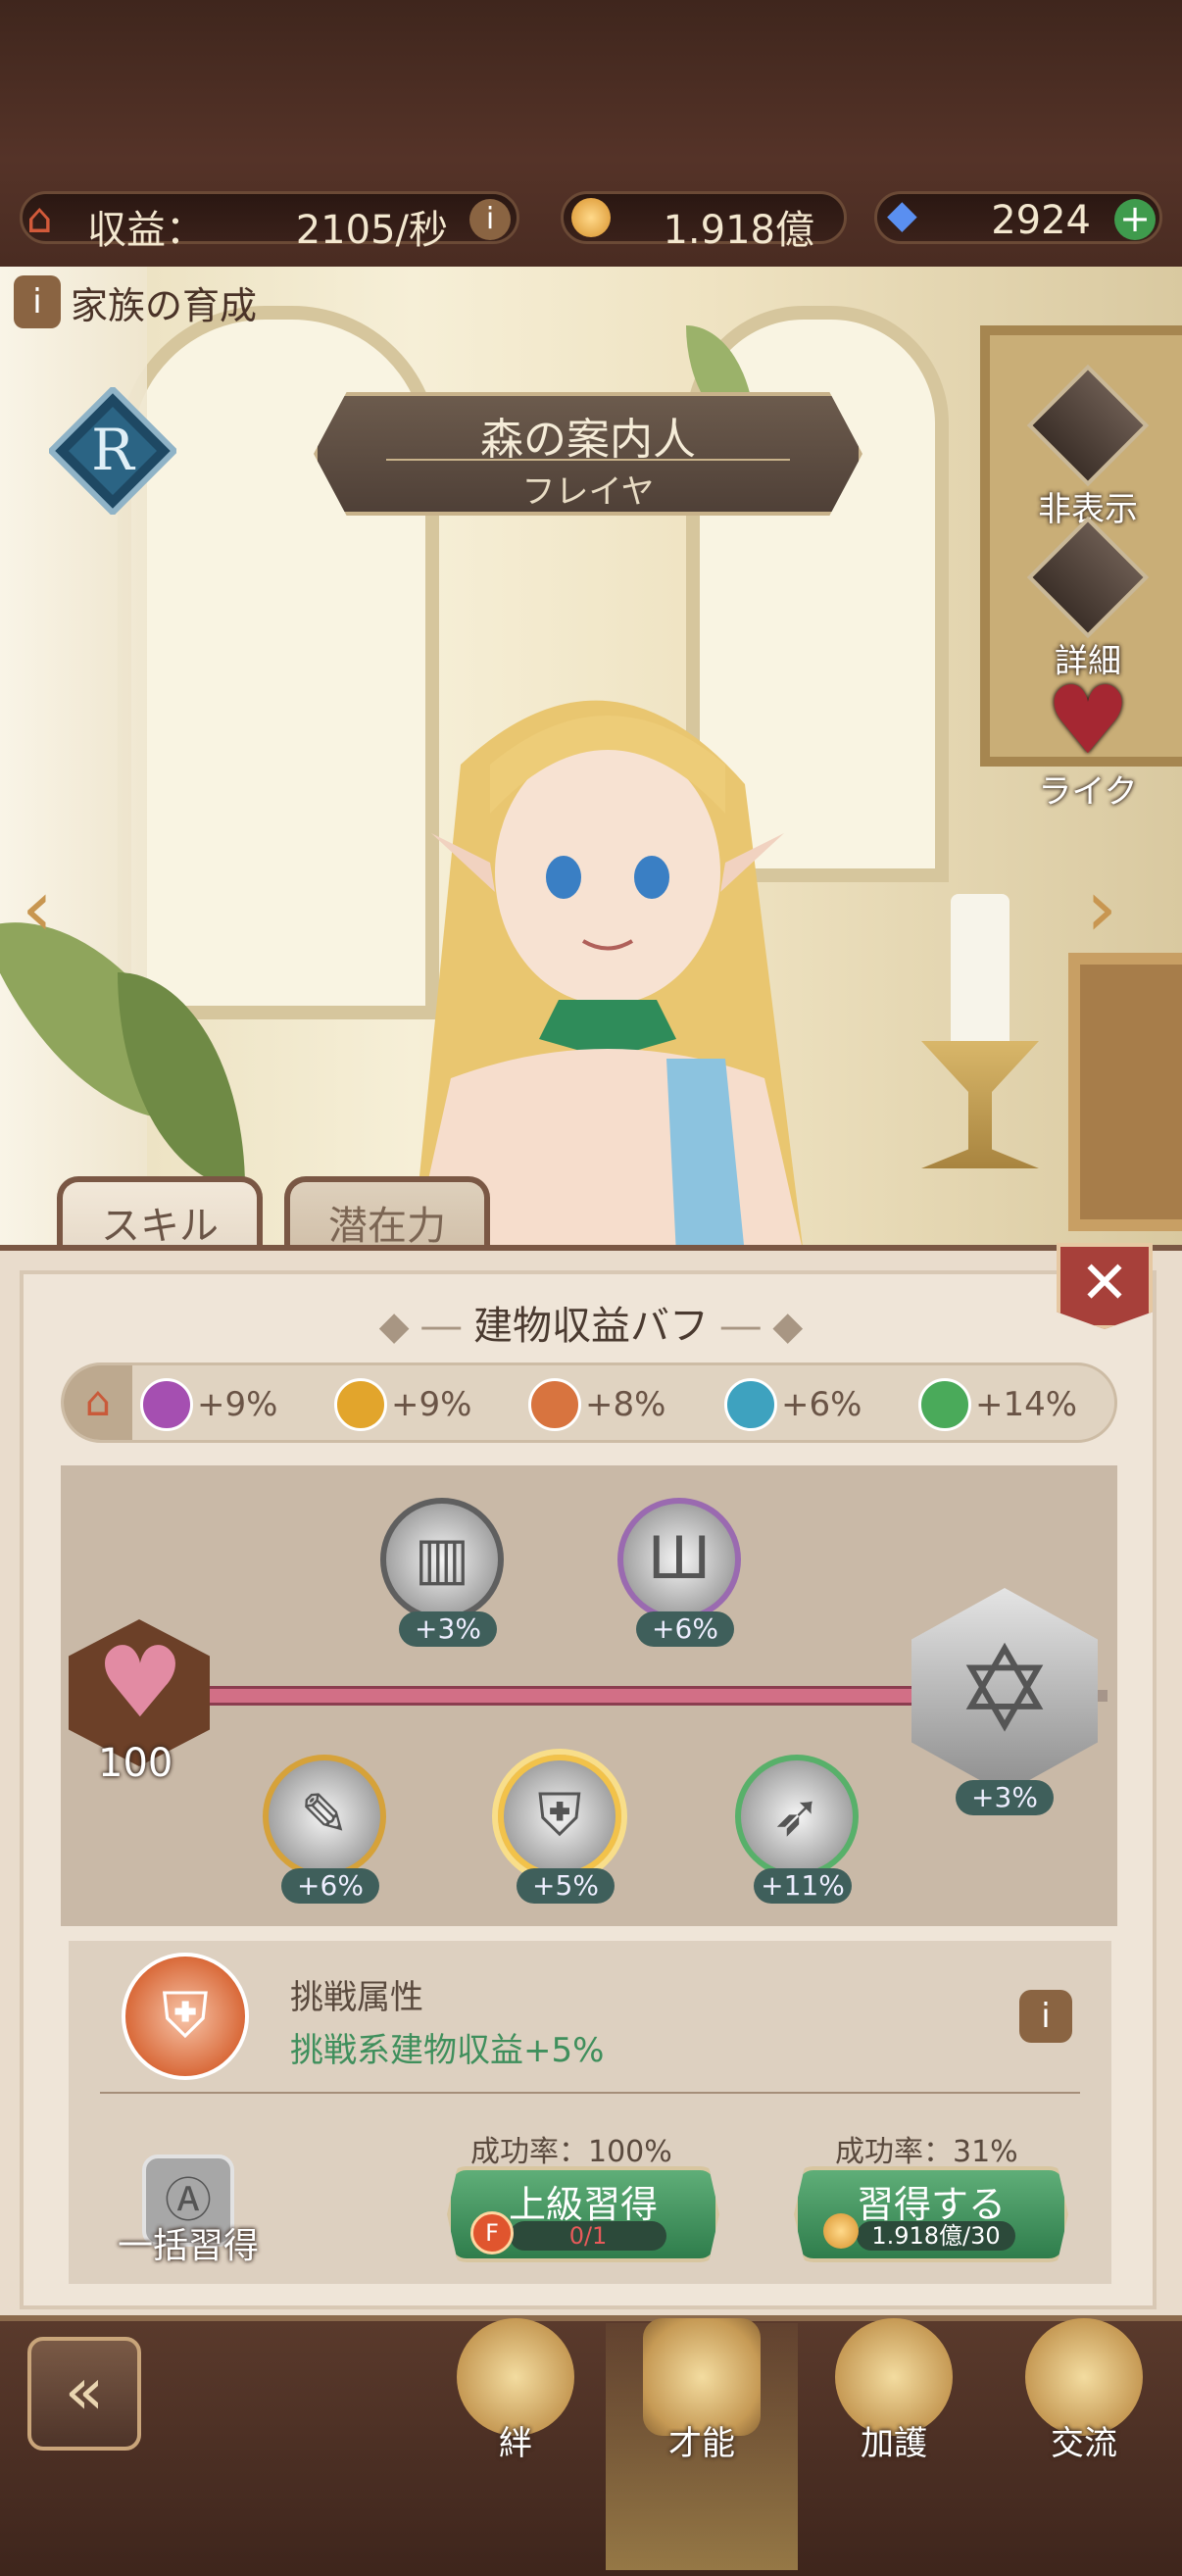 Image resolution: width=1182 pixels, height=2576 pixels. What do you see at coordinates (548, 1696) in the screenshot?
I see `tree-progress-line` at bounding box center [548, 1696].